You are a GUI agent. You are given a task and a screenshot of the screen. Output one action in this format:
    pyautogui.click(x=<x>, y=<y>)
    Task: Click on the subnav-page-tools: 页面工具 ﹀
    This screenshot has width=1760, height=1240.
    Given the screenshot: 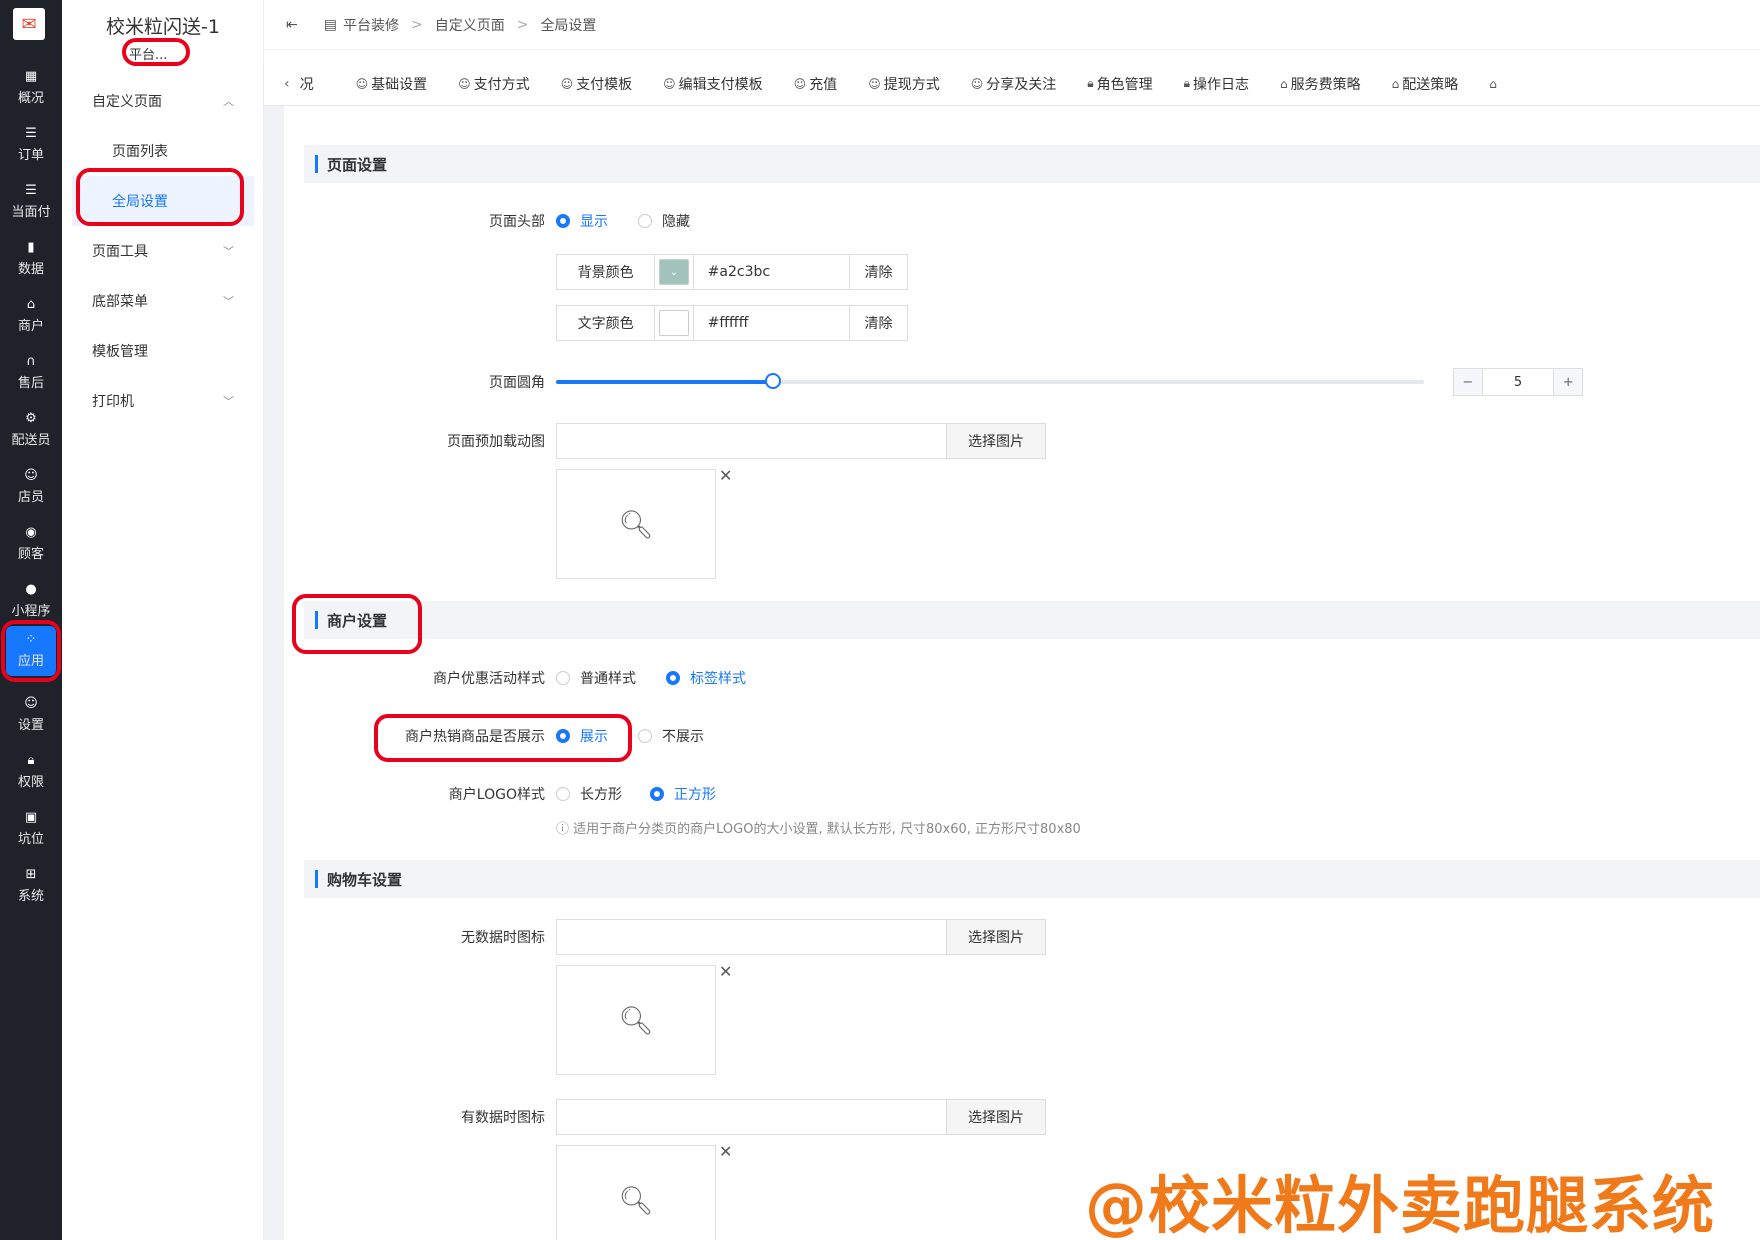 What is the action you would take?
    pyautogui.click(x=163, y=251)
    